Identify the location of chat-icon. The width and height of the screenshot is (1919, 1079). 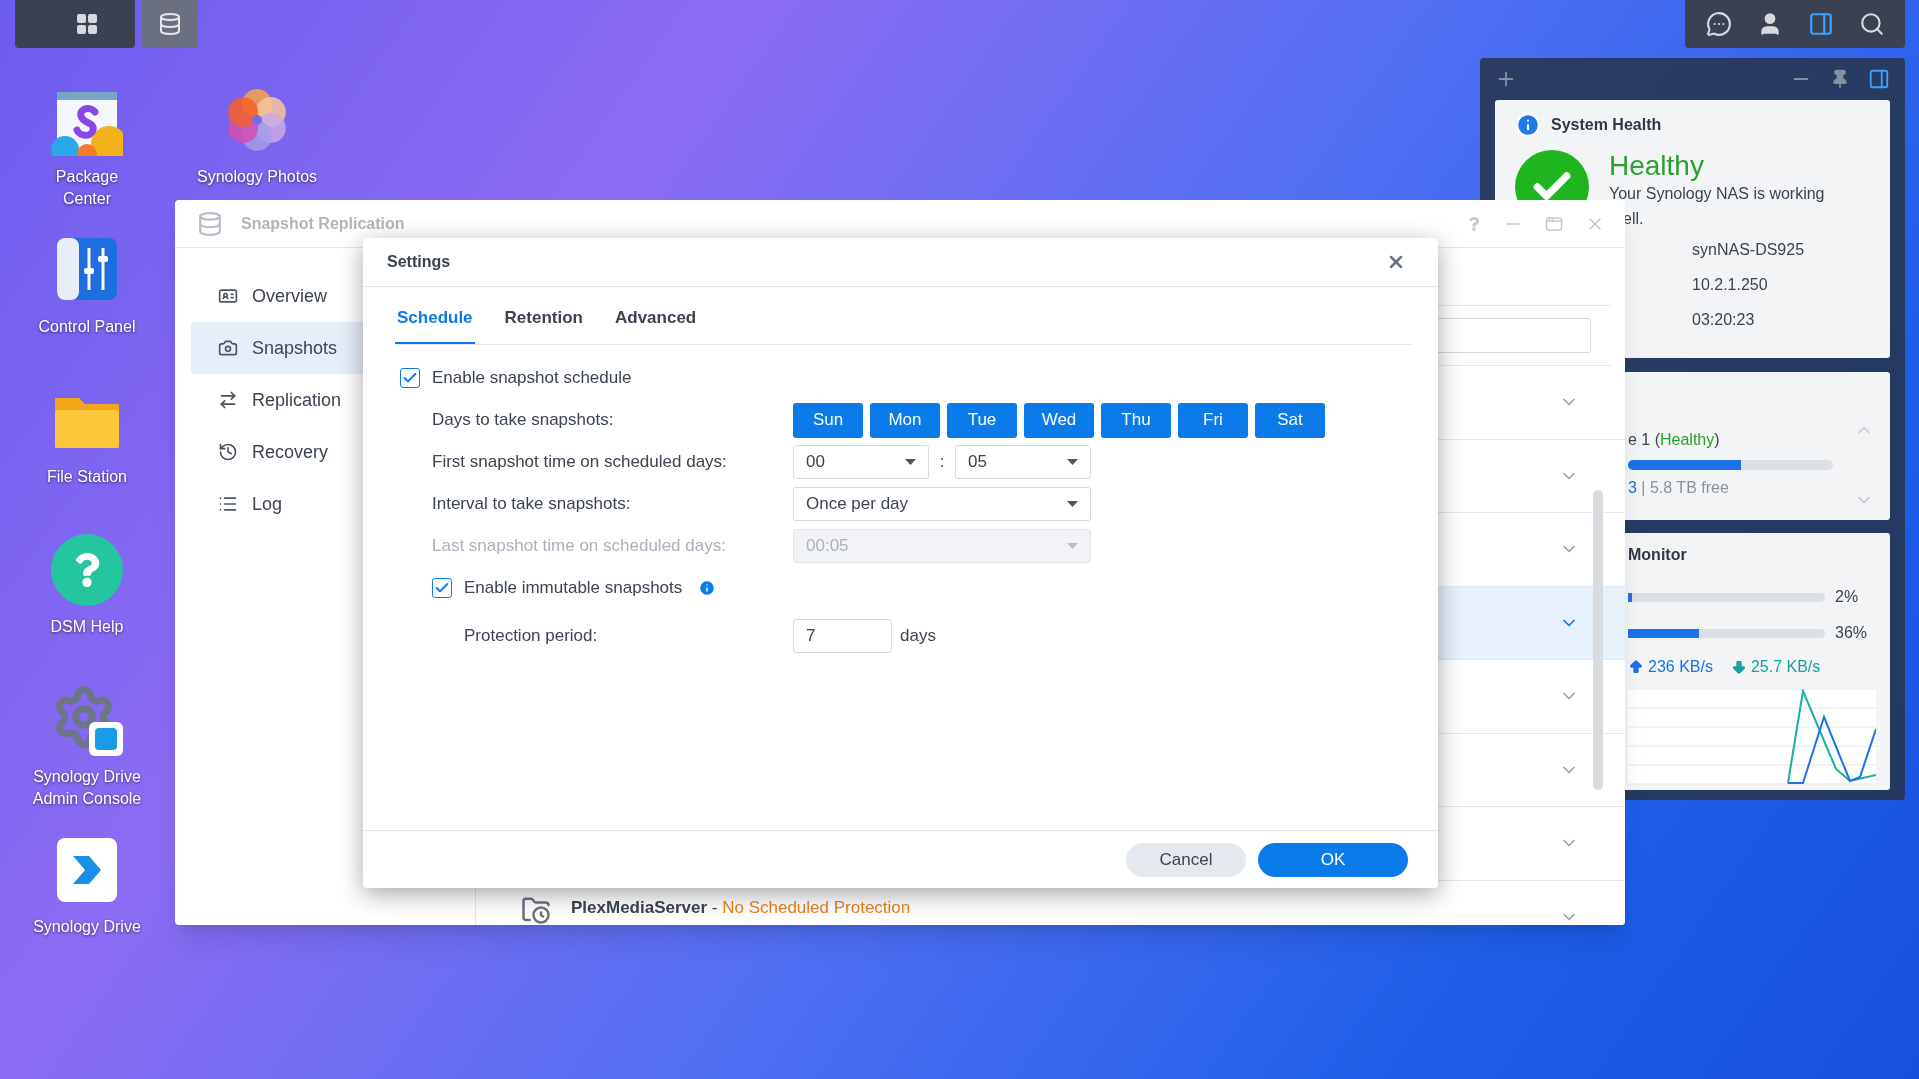
(1718, 24).